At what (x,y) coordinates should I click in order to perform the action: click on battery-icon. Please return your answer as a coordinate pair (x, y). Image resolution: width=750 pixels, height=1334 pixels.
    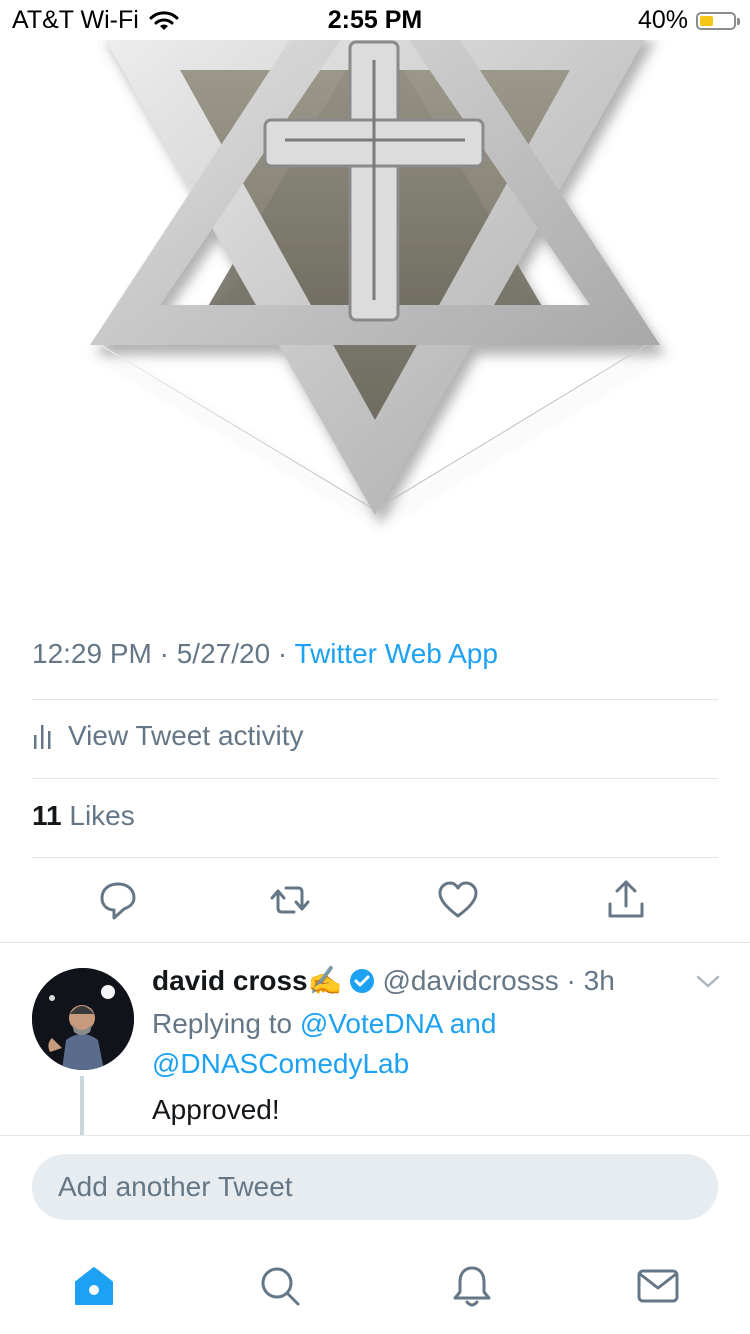
    Looking at the image, I should click on (718, 20).